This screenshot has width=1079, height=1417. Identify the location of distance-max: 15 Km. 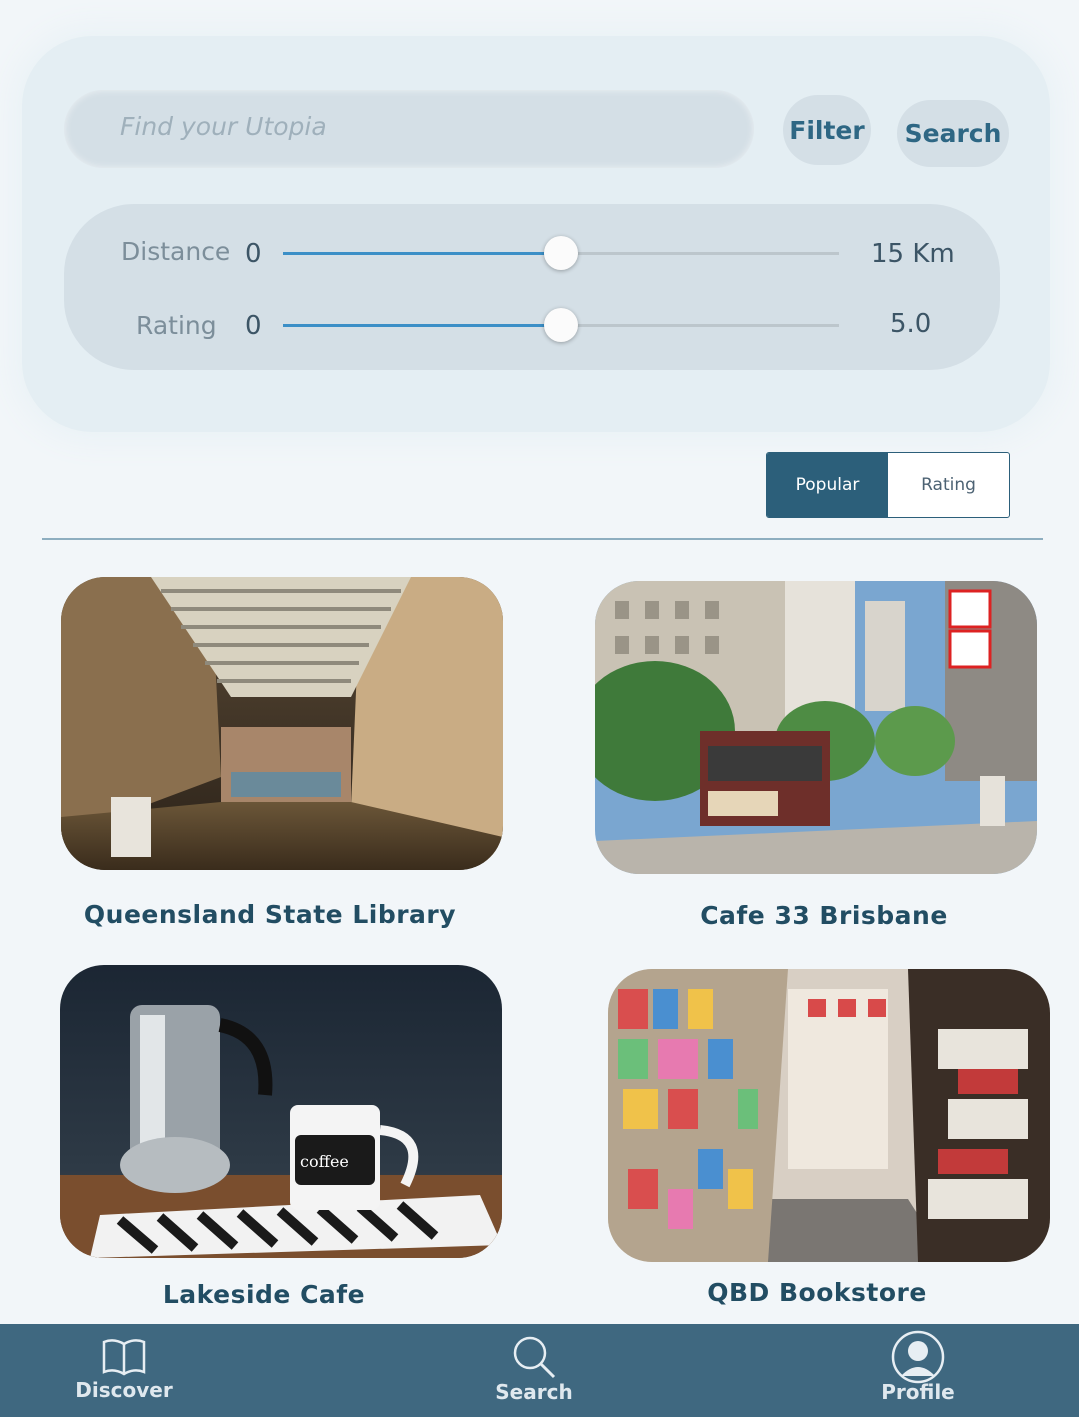
(913, 254).